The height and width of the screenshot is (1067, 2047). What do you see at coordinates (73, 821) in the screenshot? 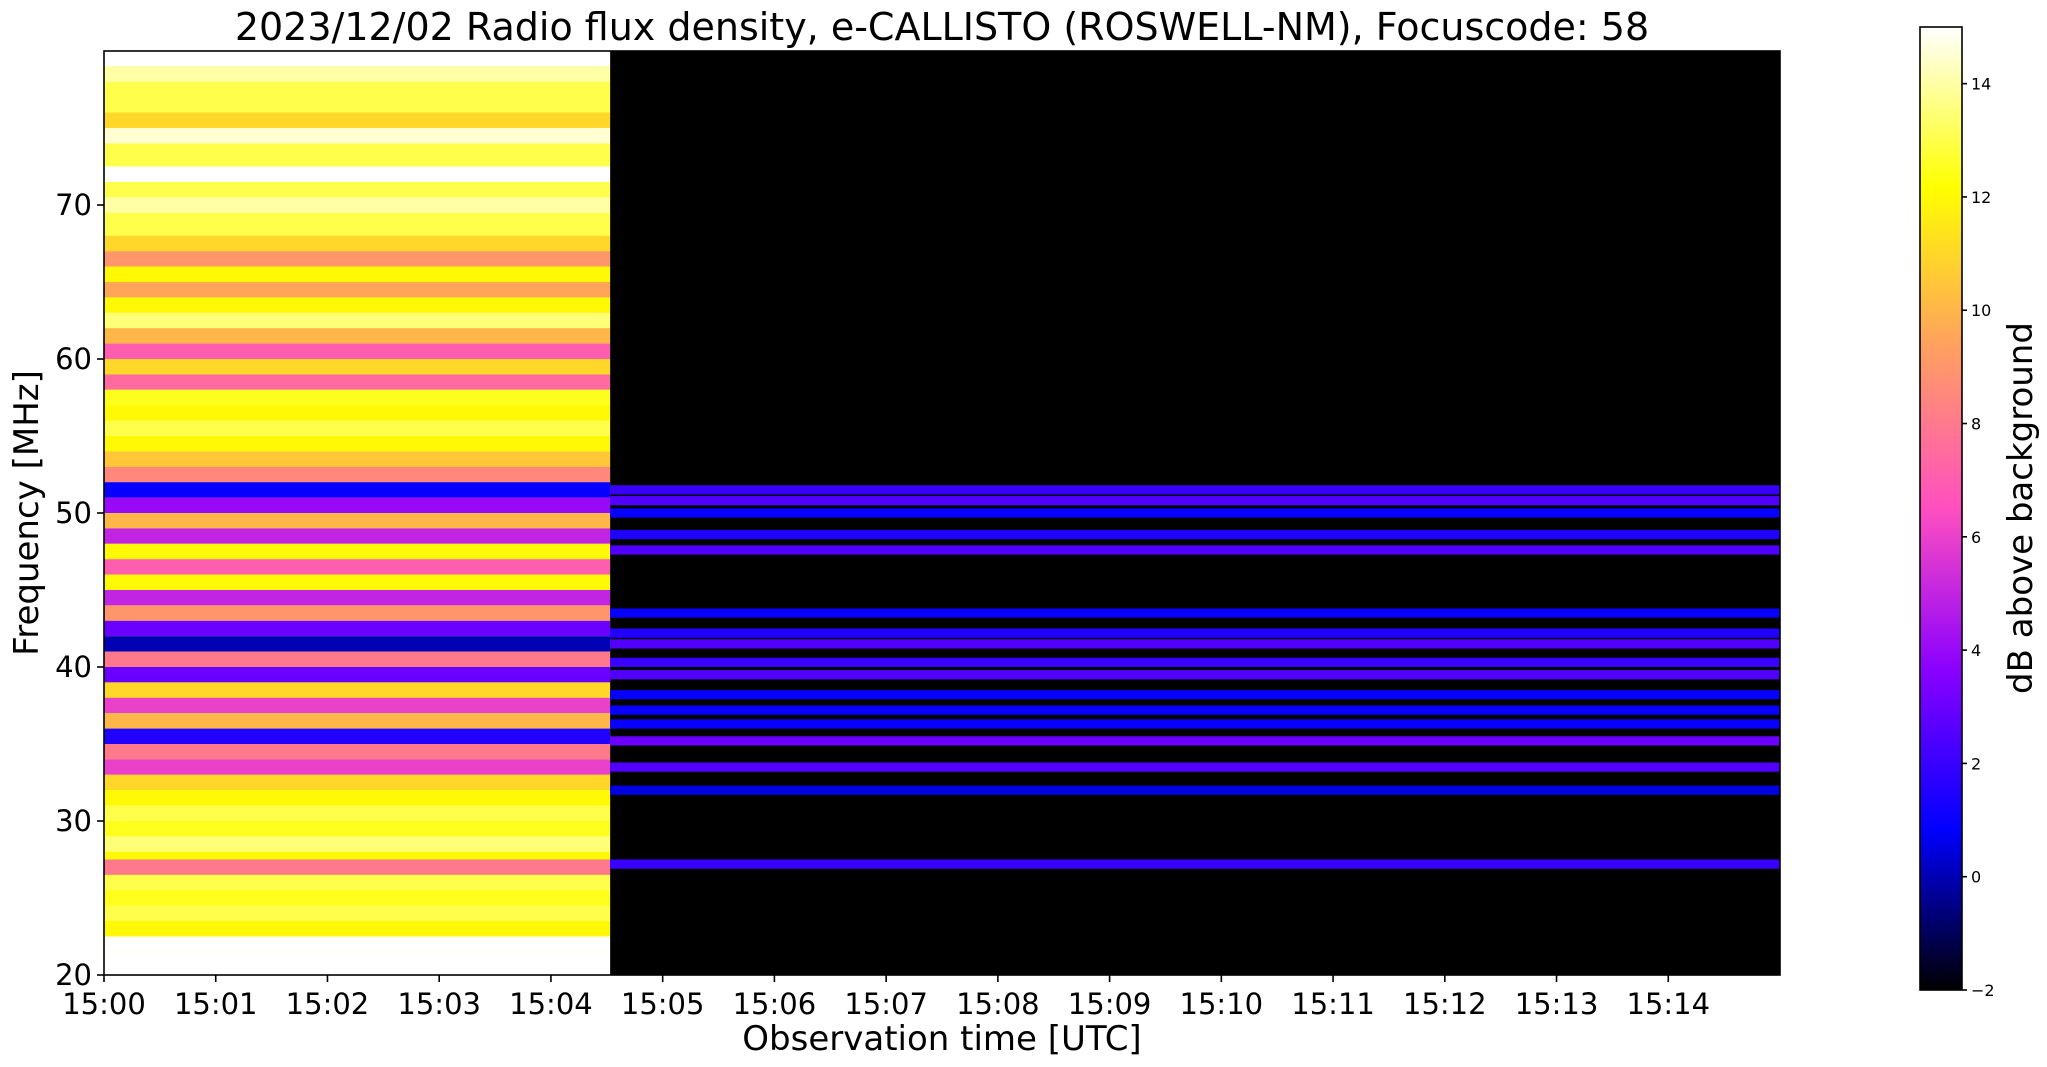
I see `y-tick-label: 30` at bounding box center [73, 821].